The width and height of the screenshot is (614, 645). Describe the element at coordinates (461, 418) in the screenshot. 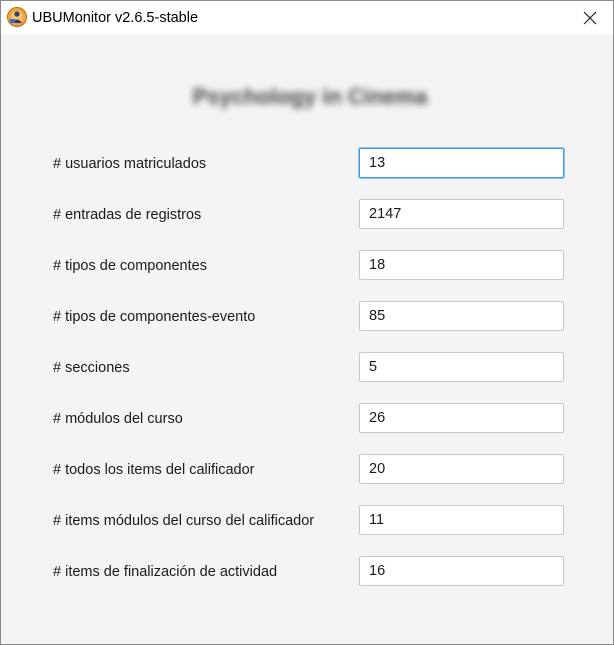

I see `stat-value-modulos` at that location.